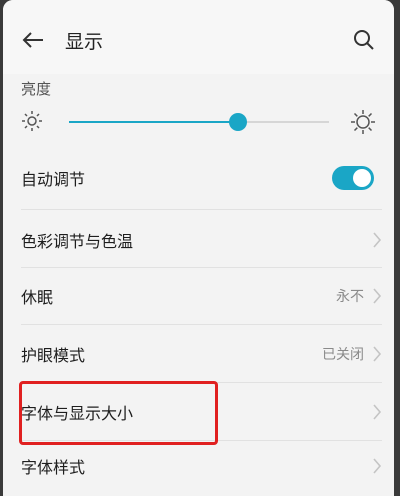 The height and width of the screenshot is (496, 400). What do you see at coordinates (363, 122) in the screenshot?
I see `sun-large-icon` at bounding box center [363, 122].